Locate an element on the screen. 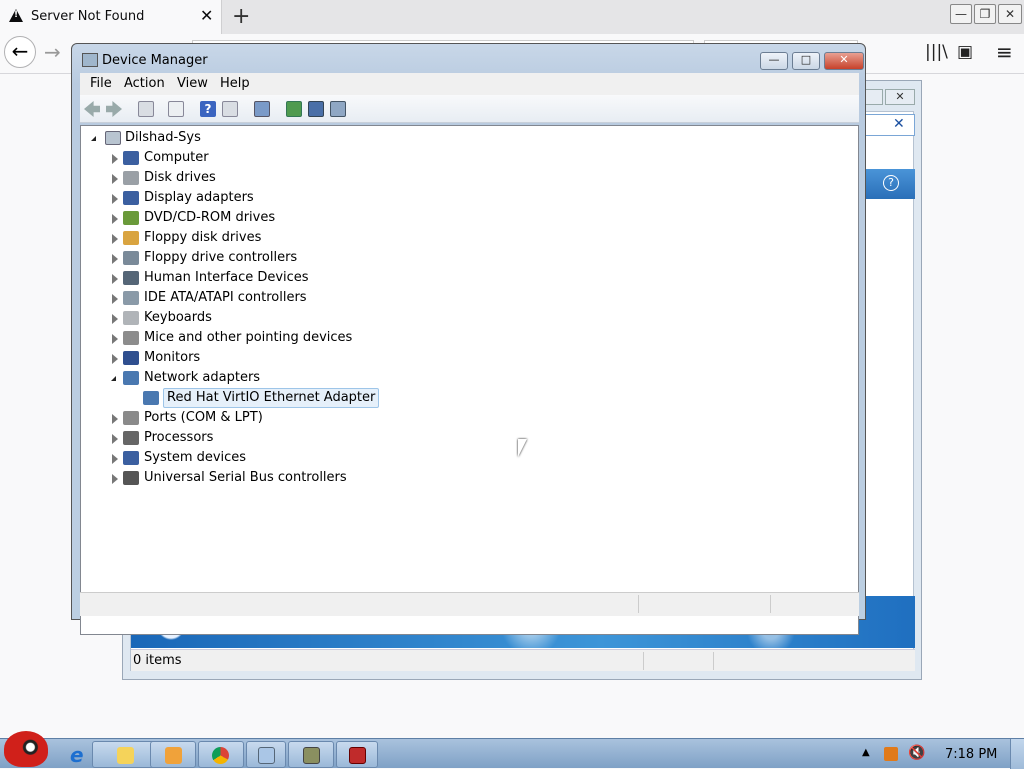  tree-item-label: Network adapters is located at coordinates (202, 377).